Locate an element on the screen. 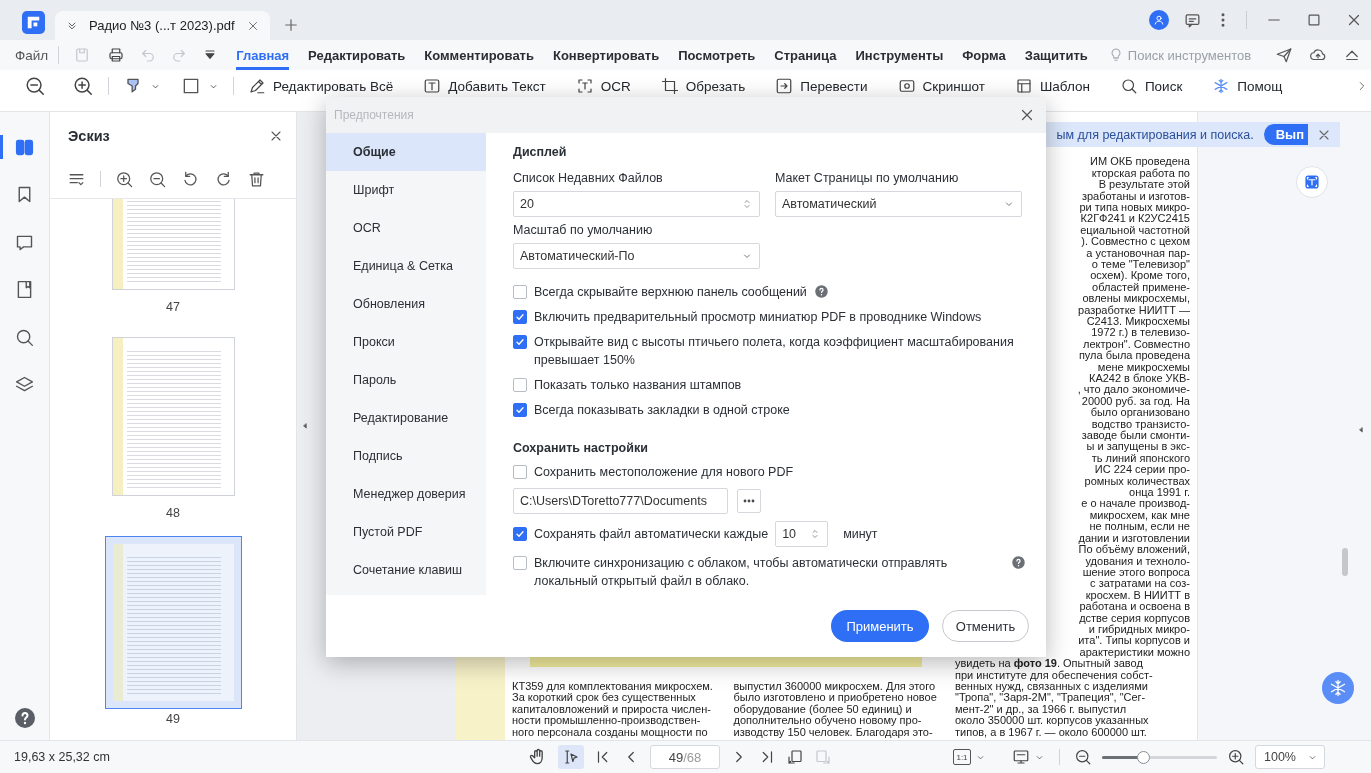 The width and height of the screenshot is (1371, 773). text-line: а установочная пар- is located at coordinates (1138, 253).